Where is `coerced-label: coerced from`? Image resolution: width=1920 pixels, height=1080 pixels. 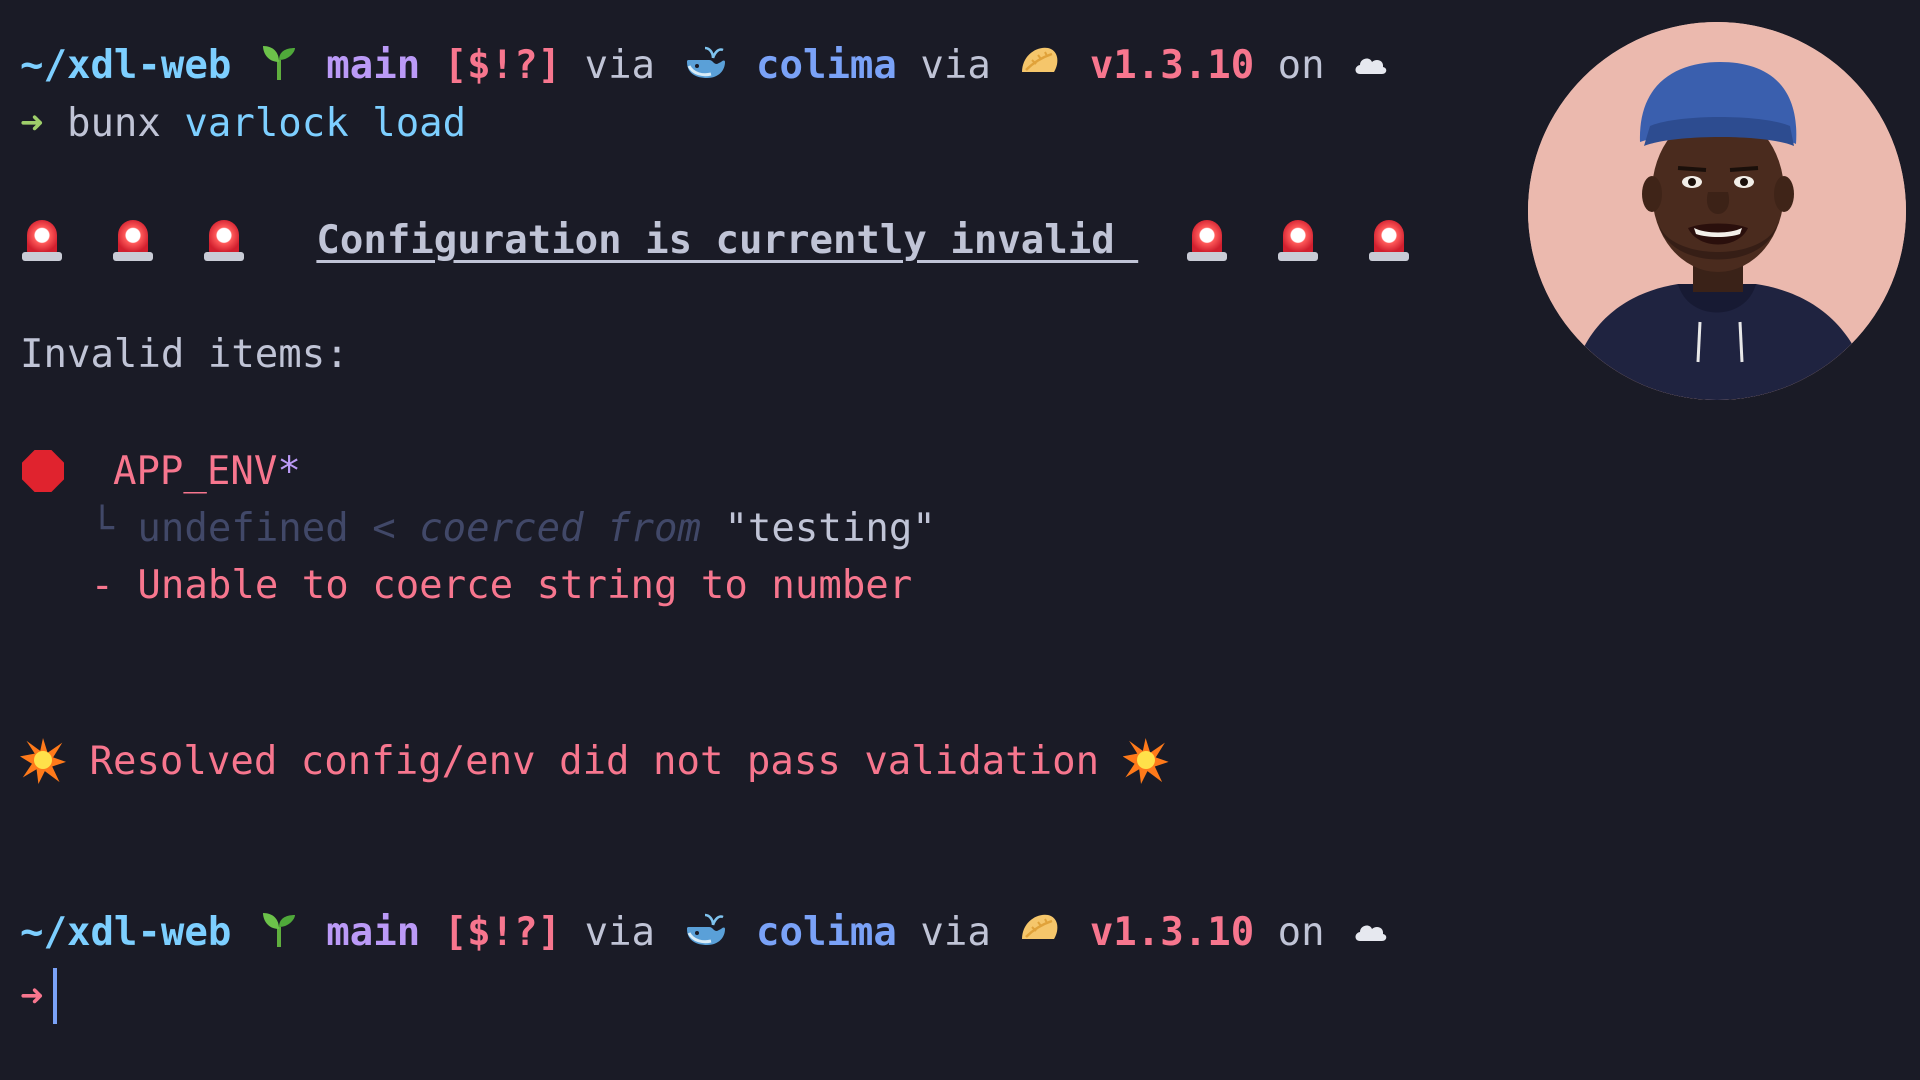 coerced-label: coerced from is located at coordinates (560, 528).